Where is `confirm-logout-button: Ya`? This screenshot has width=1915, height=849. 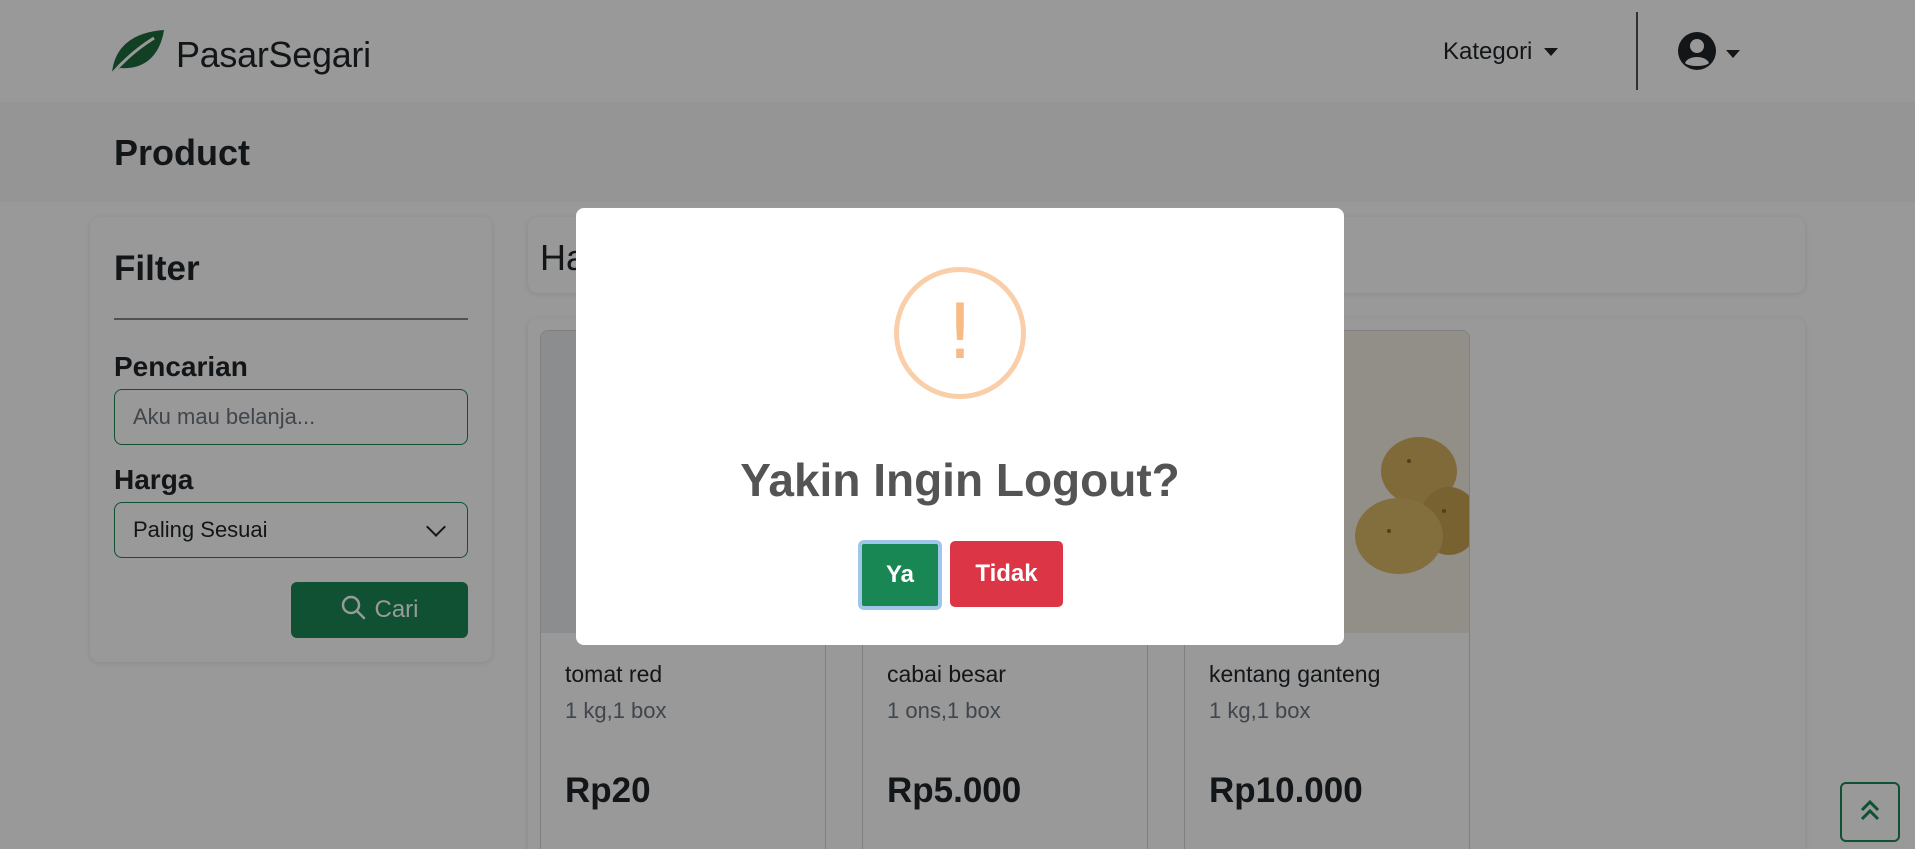
confirm-logout-button: Ya is located at coordinates (900, 575).